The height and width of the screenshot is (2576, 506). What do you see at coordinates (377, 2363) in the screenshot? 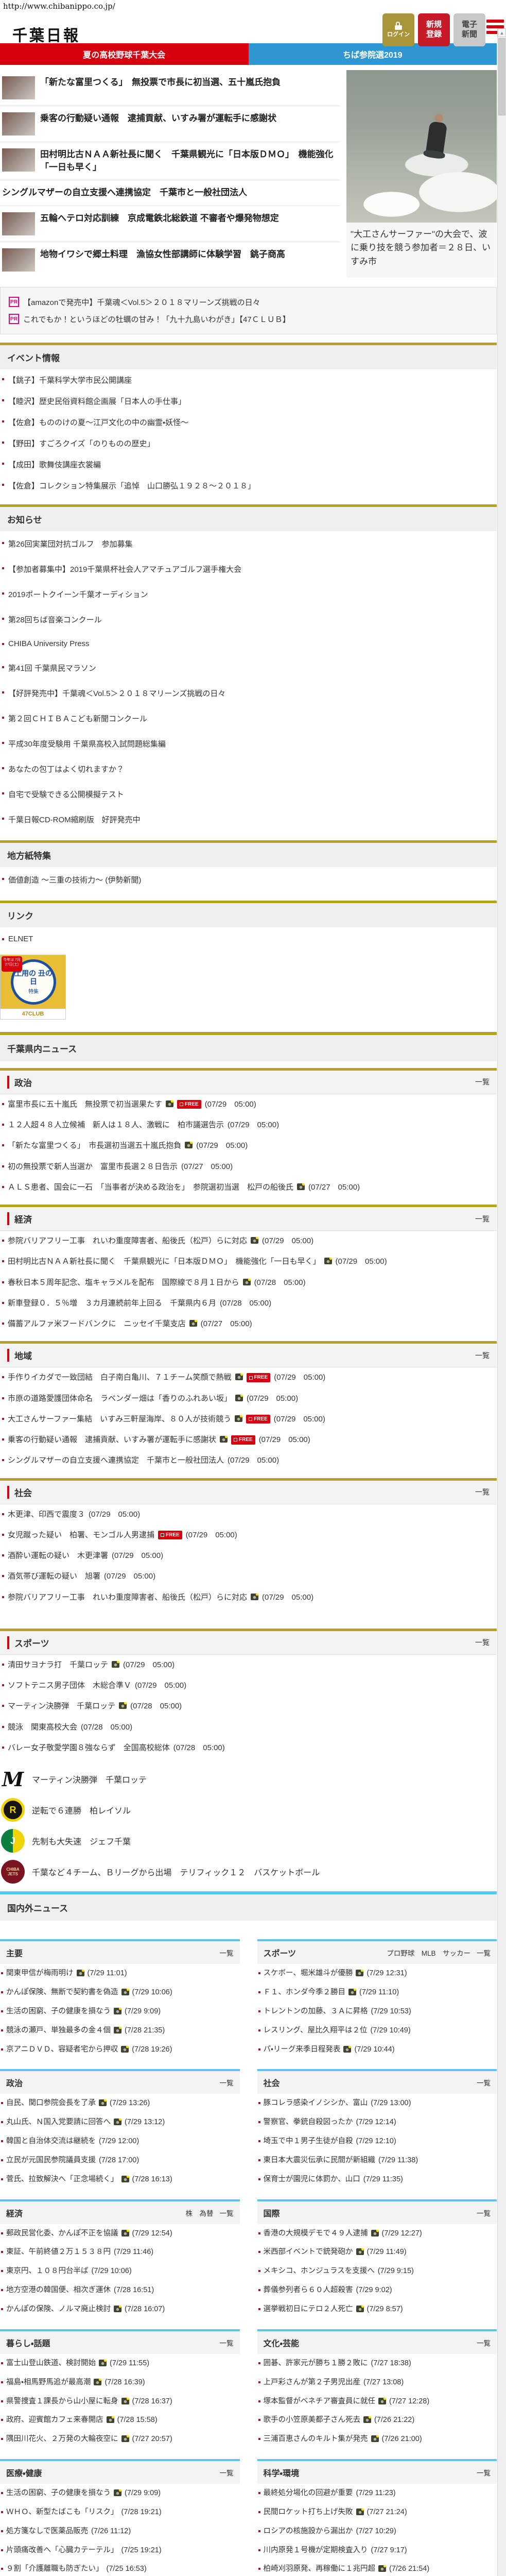
I see `news-item: 囲碁、許家元が勝ち１勝２敗に (7/27 18:38)` at bounding box center [377, 2363].